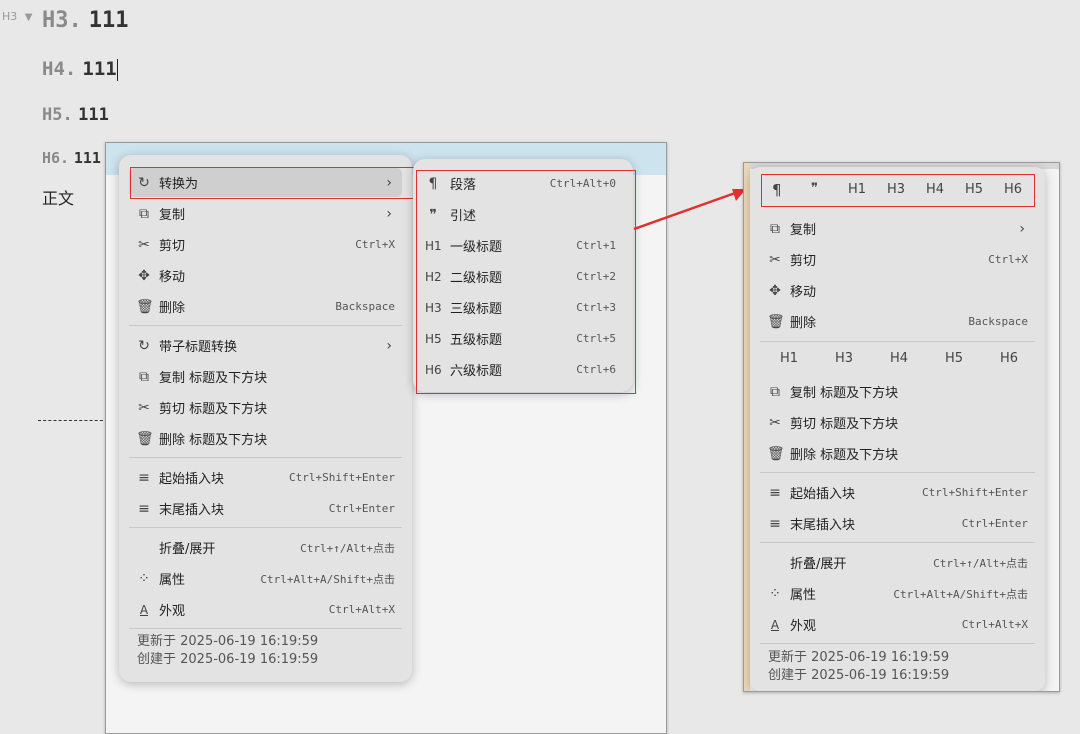  Describe the element at coordinates (789, 358) in the screenshot. I see `heading-row-h1-button: H1` at that location.